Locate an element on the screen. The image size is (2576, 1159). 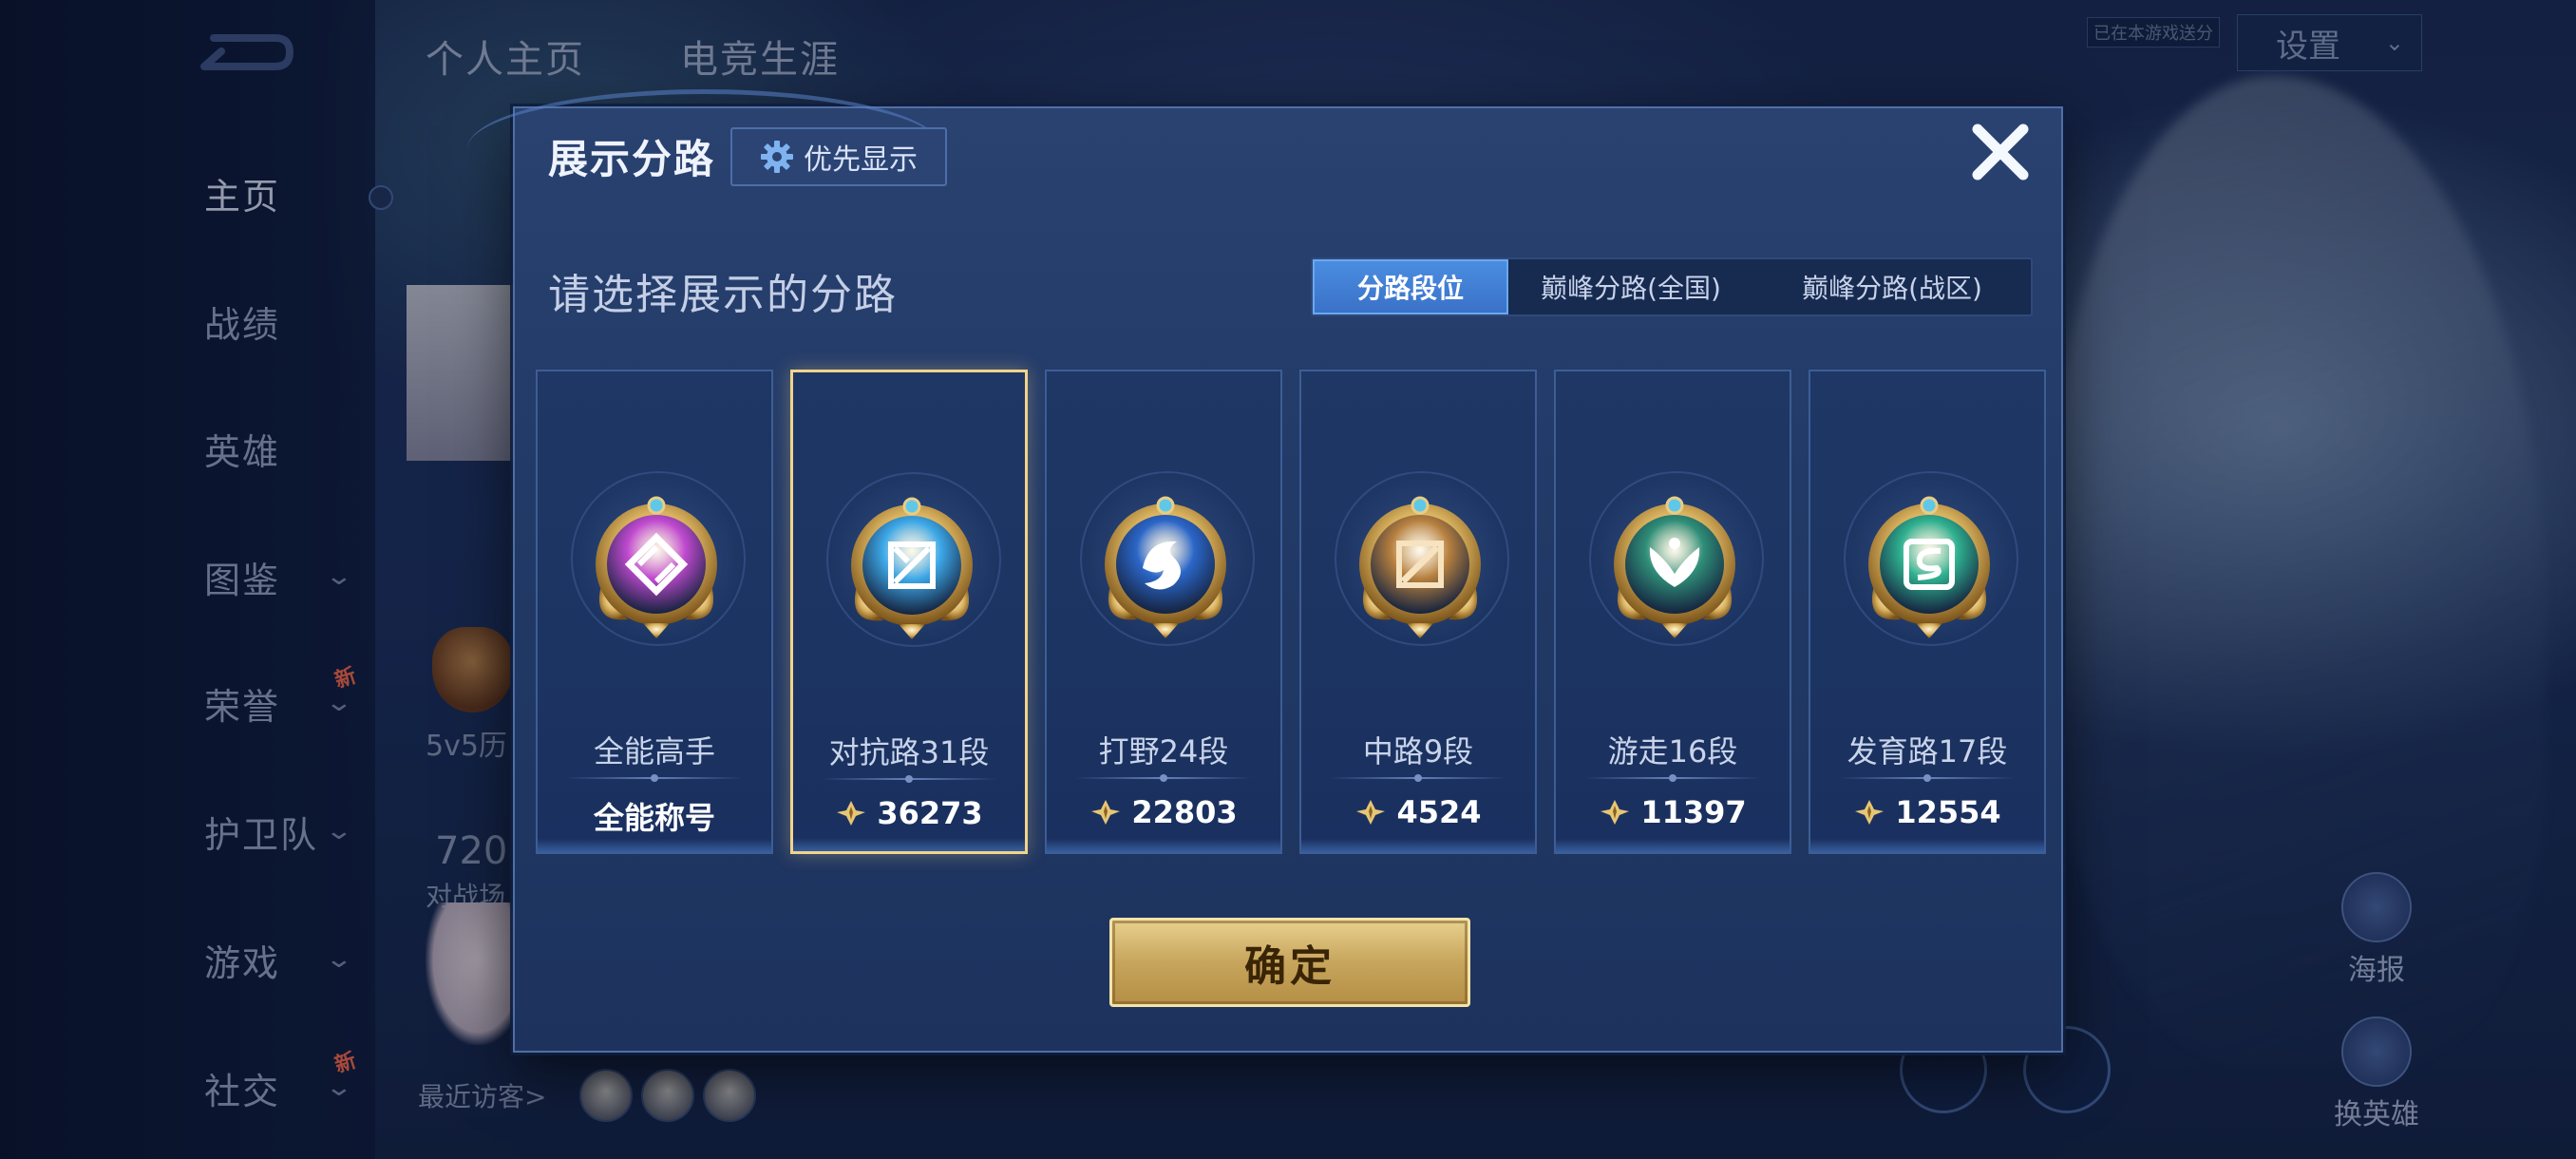
lane-score-value: 22803 is located at coordinates (1184, 812).